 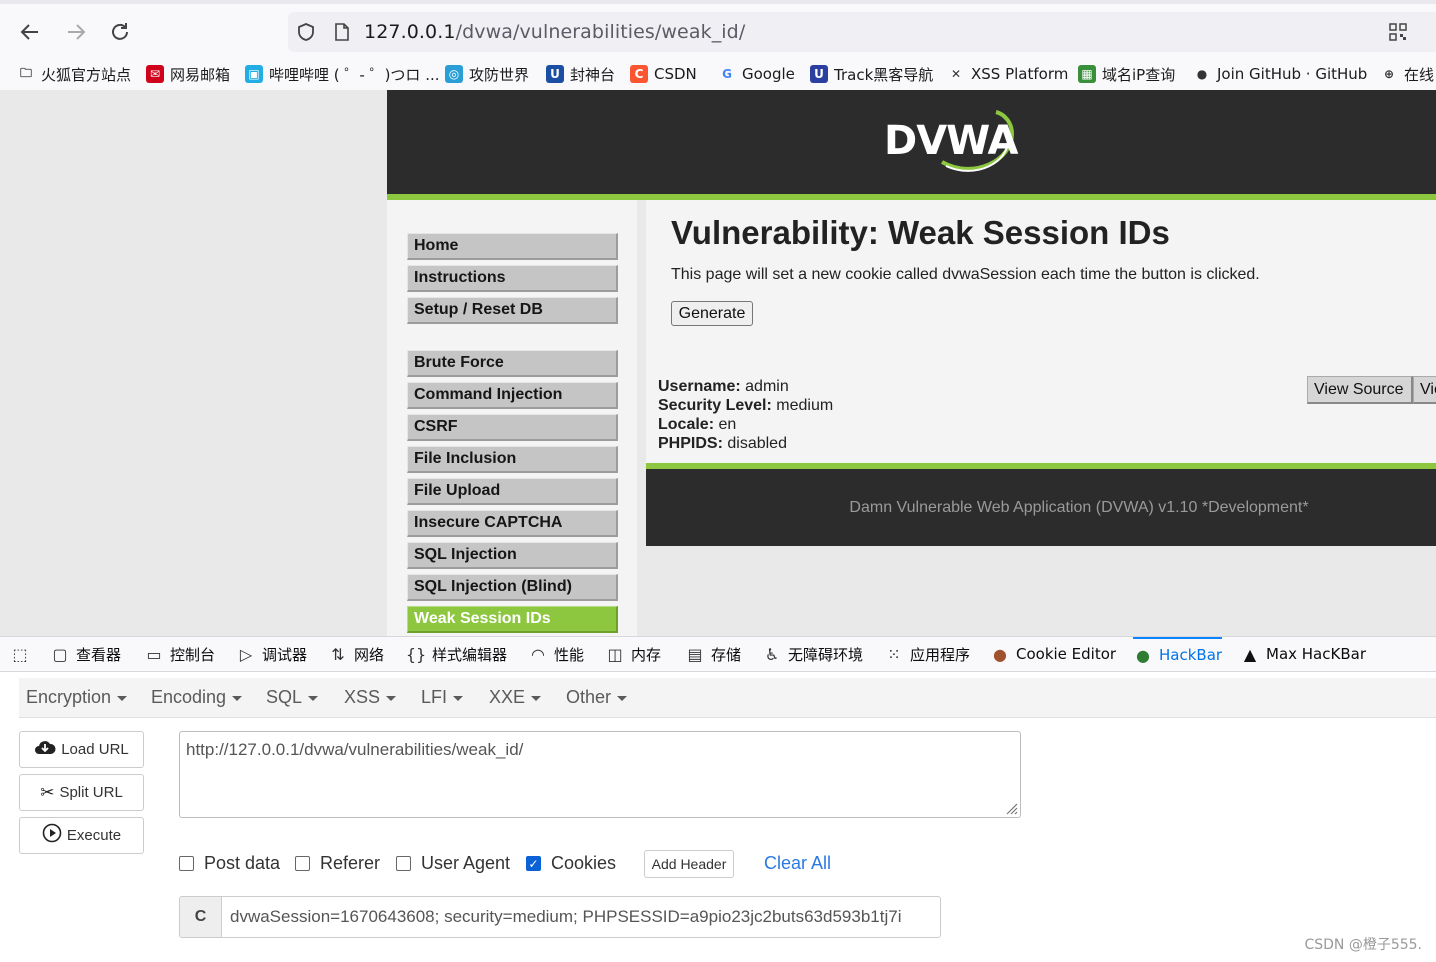 I want to click on clear-all-link: Clear All, so click(x=797, y=863).